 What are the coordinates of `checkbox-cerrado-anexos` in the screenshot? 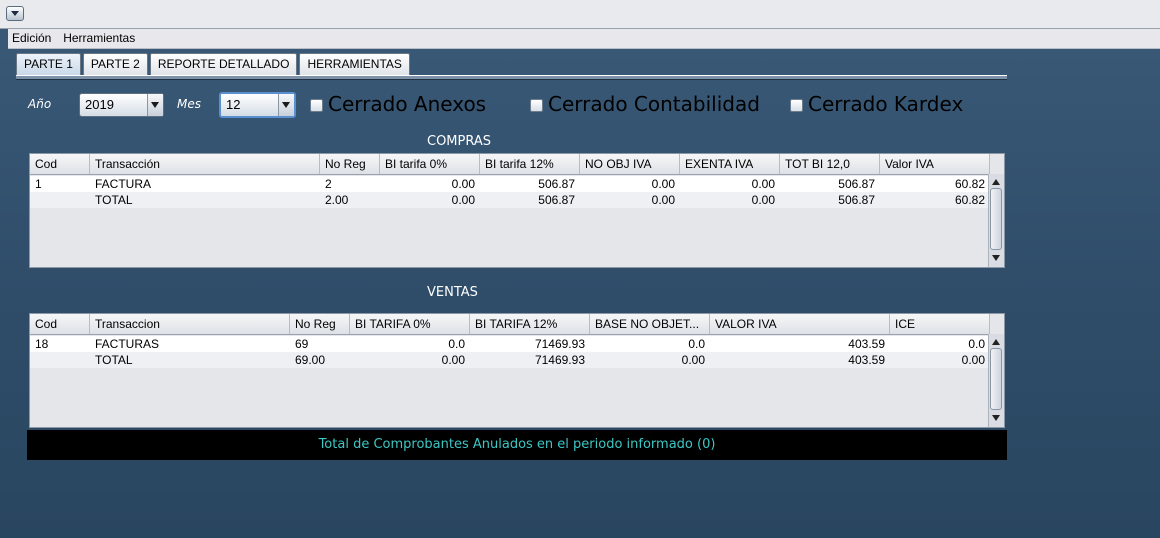 It's located at (316, 105).